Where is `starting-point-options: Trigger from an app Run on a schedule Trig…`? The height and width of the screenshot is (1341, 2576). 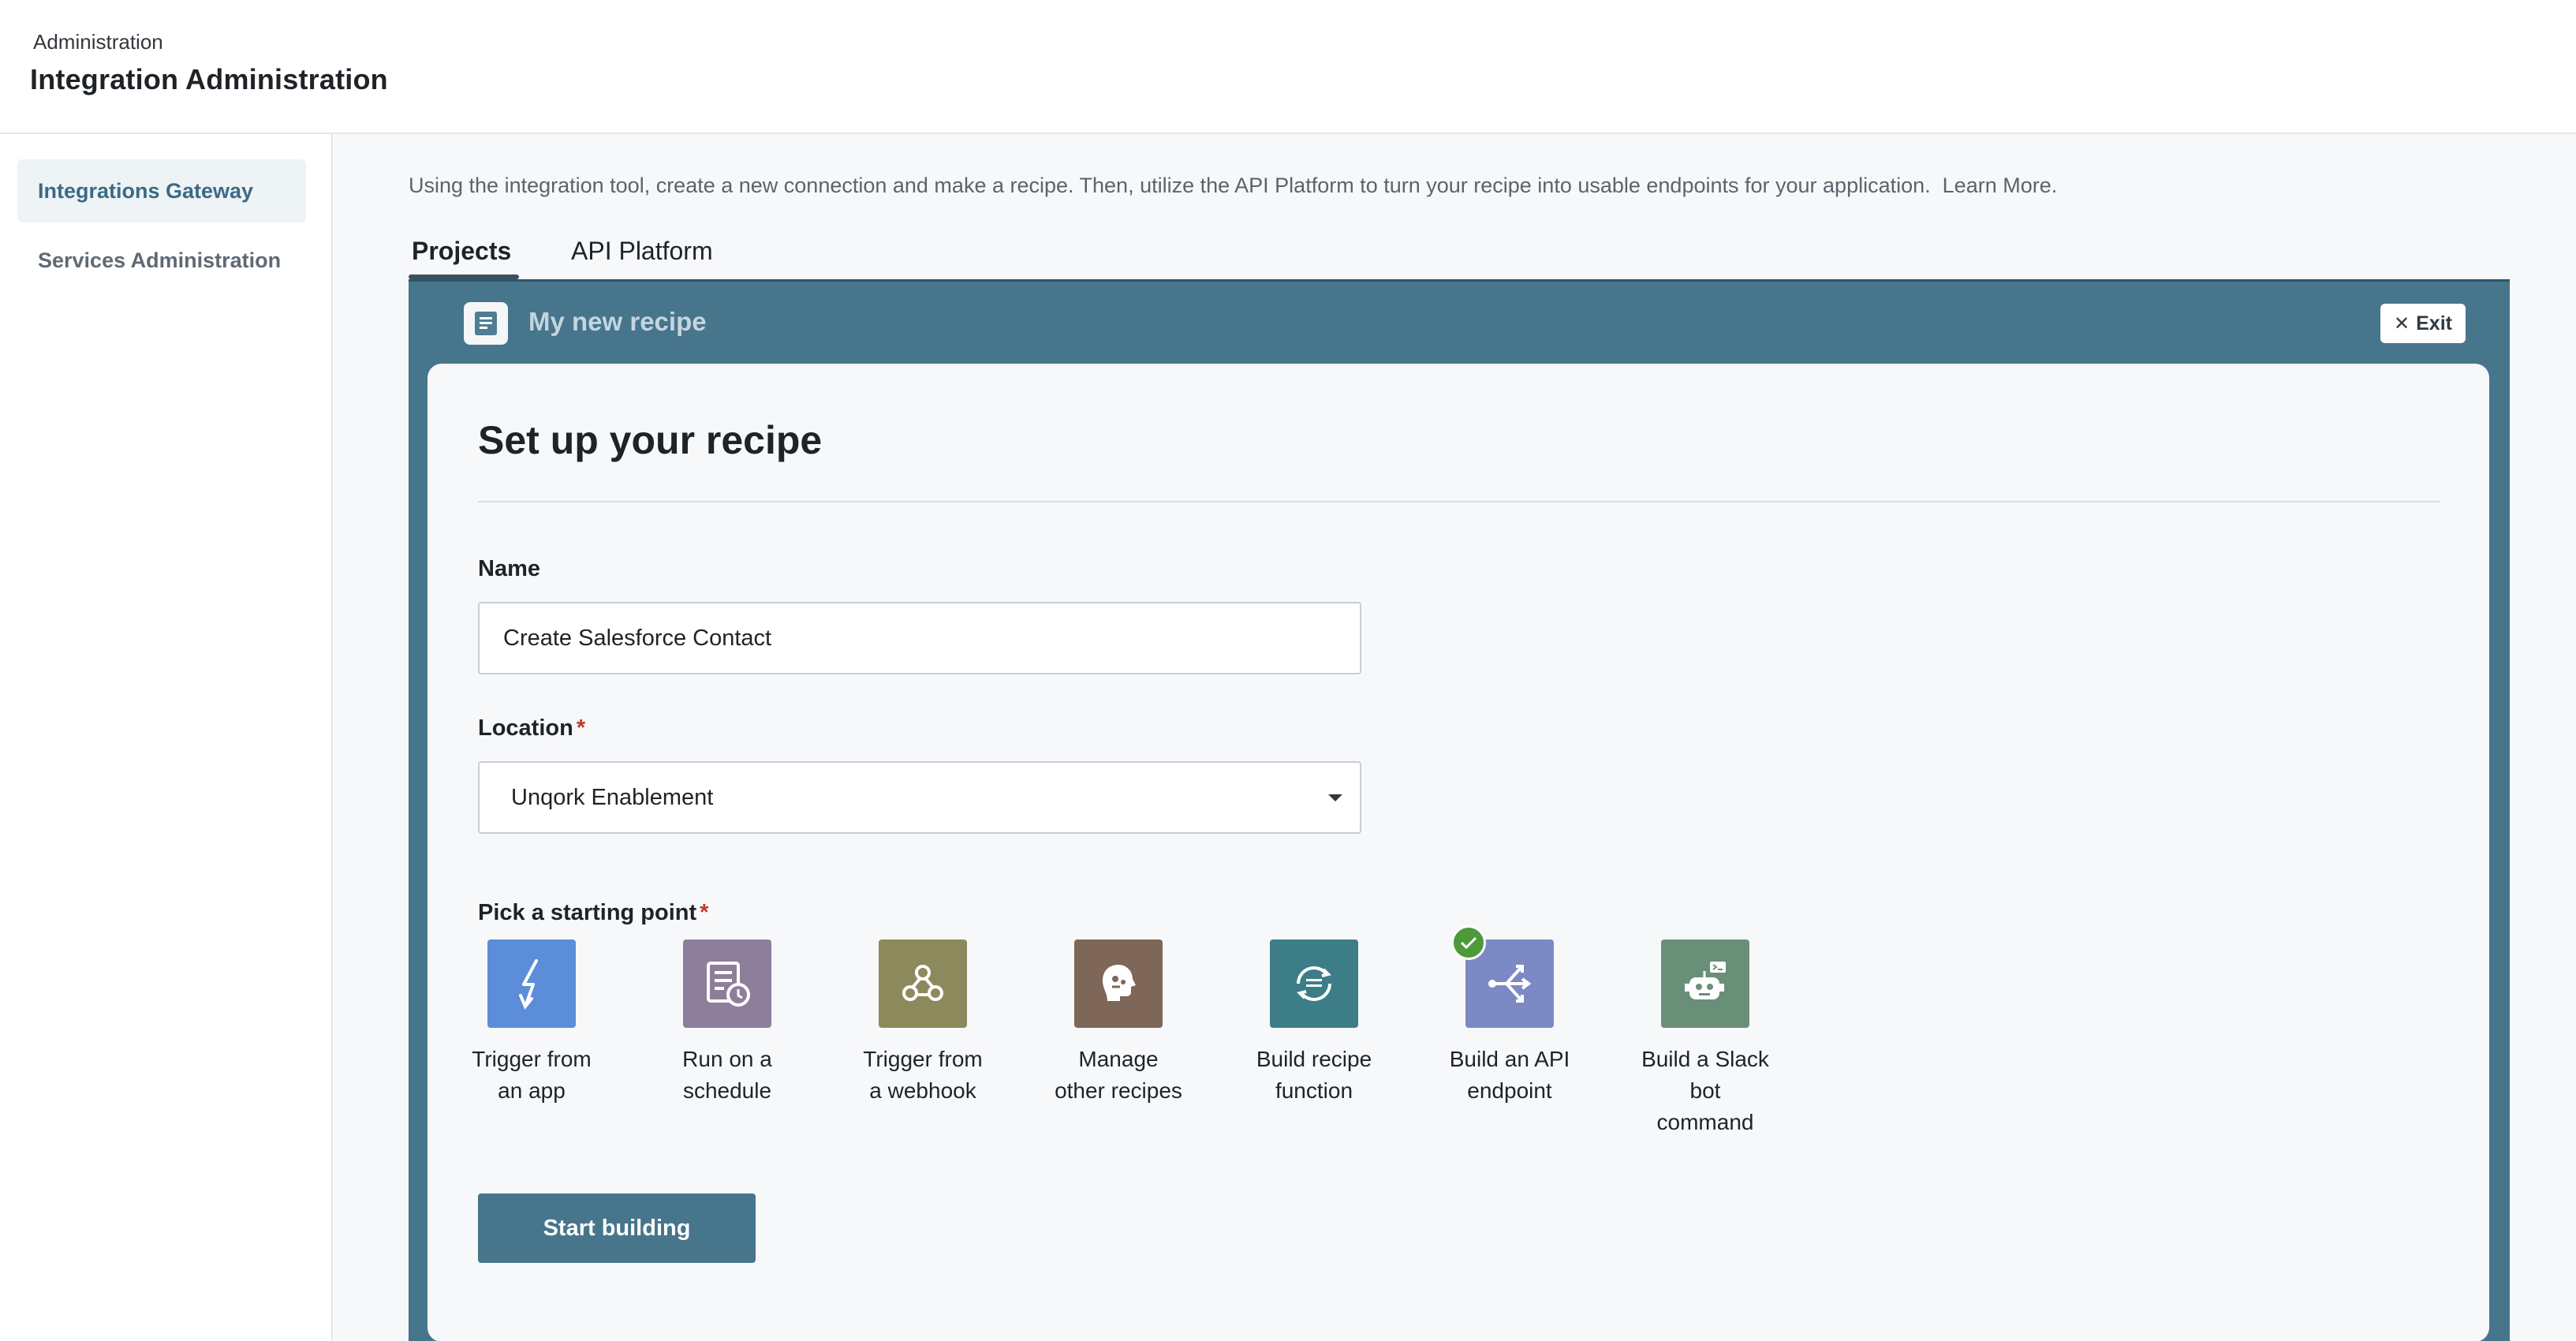
starting-point-options: Trigger from an app Run on a schedule Trig… is located at coordinates (1145, 1050).